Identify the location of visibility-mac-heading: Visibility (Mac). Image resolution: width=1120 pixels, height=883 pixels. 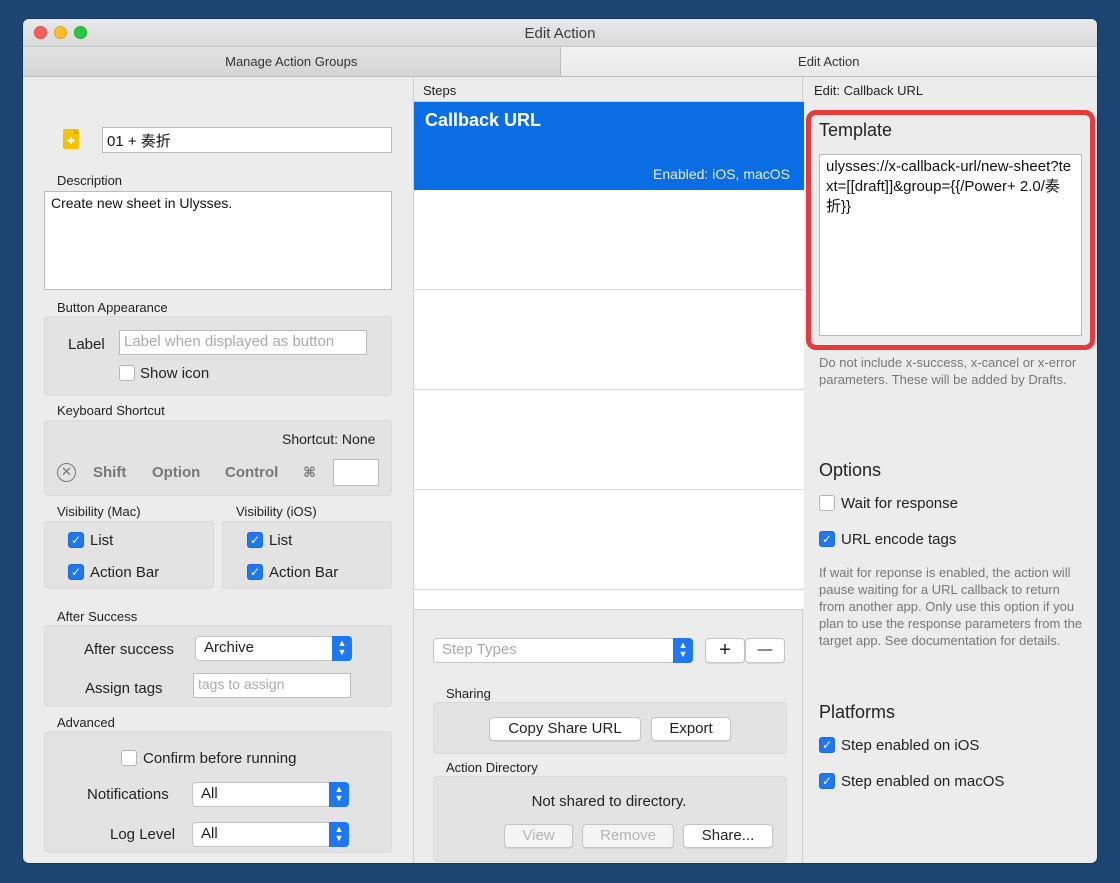
(99, 511).